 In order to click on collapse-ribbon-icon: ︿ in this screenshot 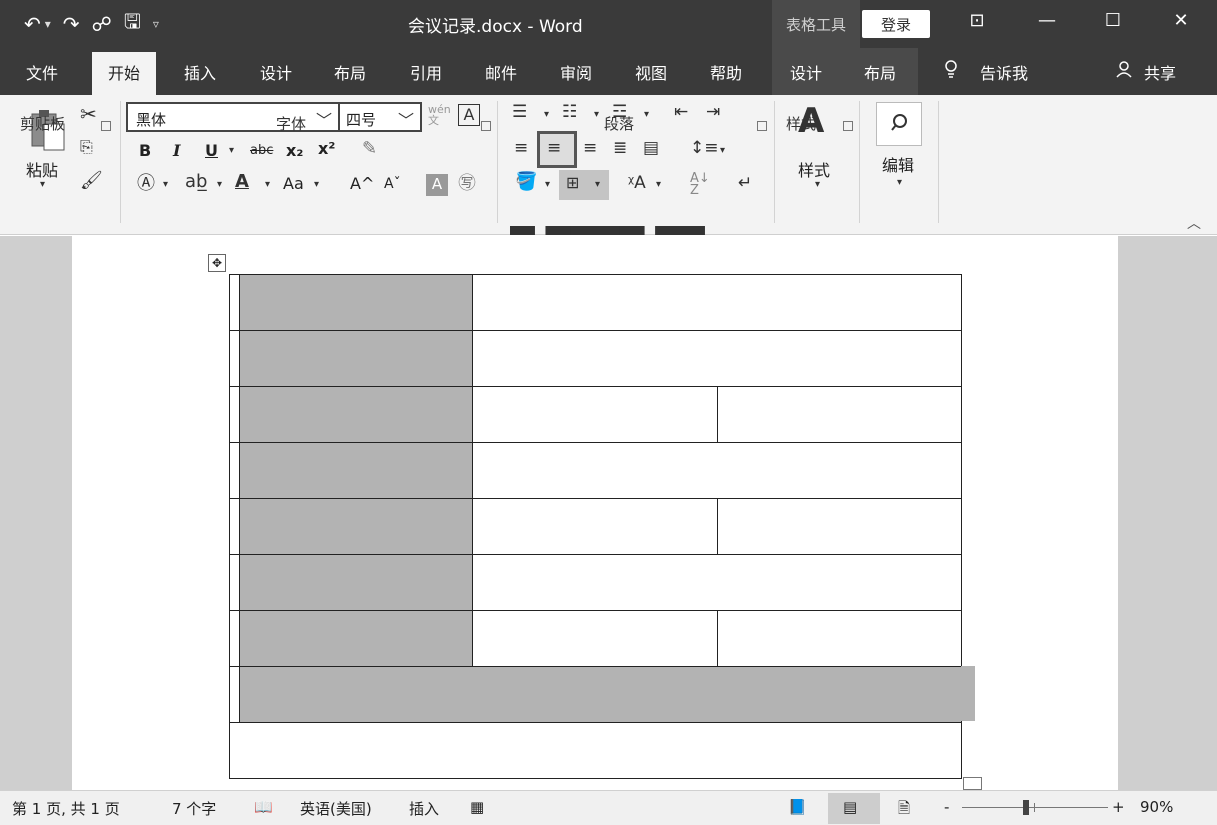, I will do `click(1194, 224)`.